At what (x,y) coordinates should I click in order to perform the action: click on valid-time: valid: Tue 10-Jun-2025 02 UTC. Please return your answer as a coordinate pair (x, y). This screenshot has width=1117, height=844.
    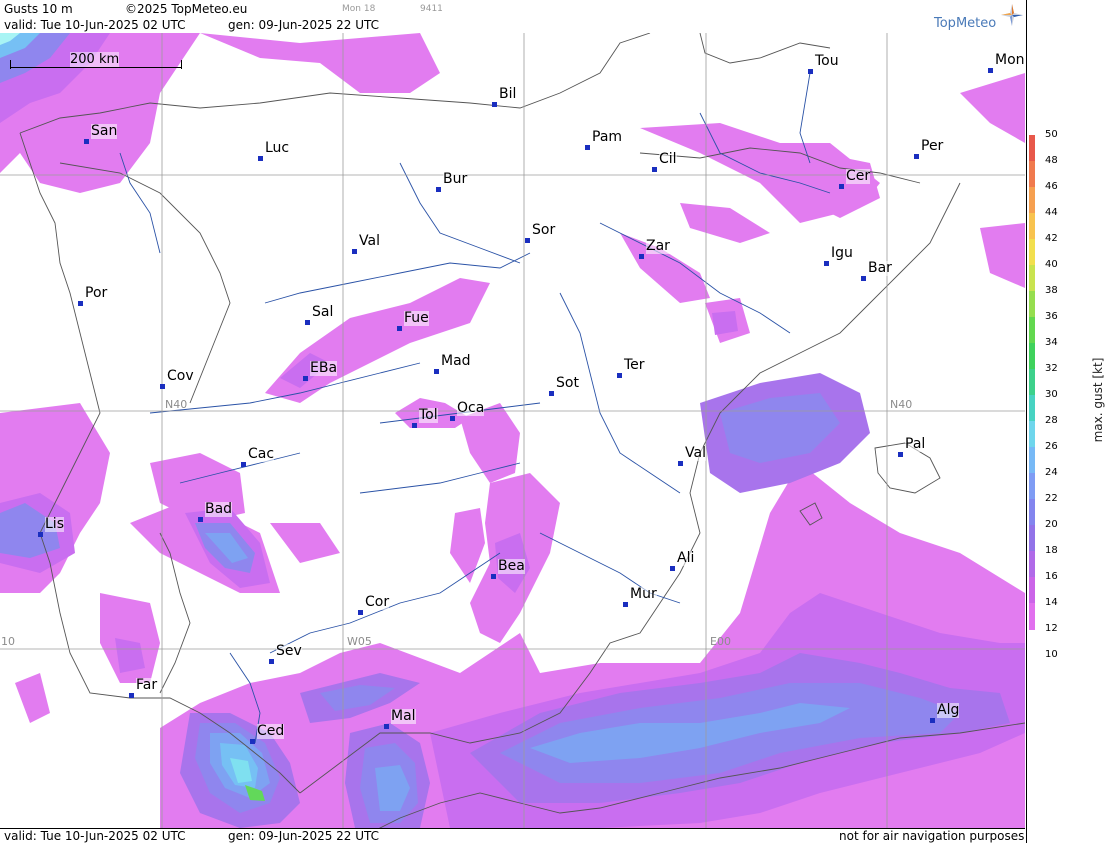
    Looking at the image, I should click on (95, 25).